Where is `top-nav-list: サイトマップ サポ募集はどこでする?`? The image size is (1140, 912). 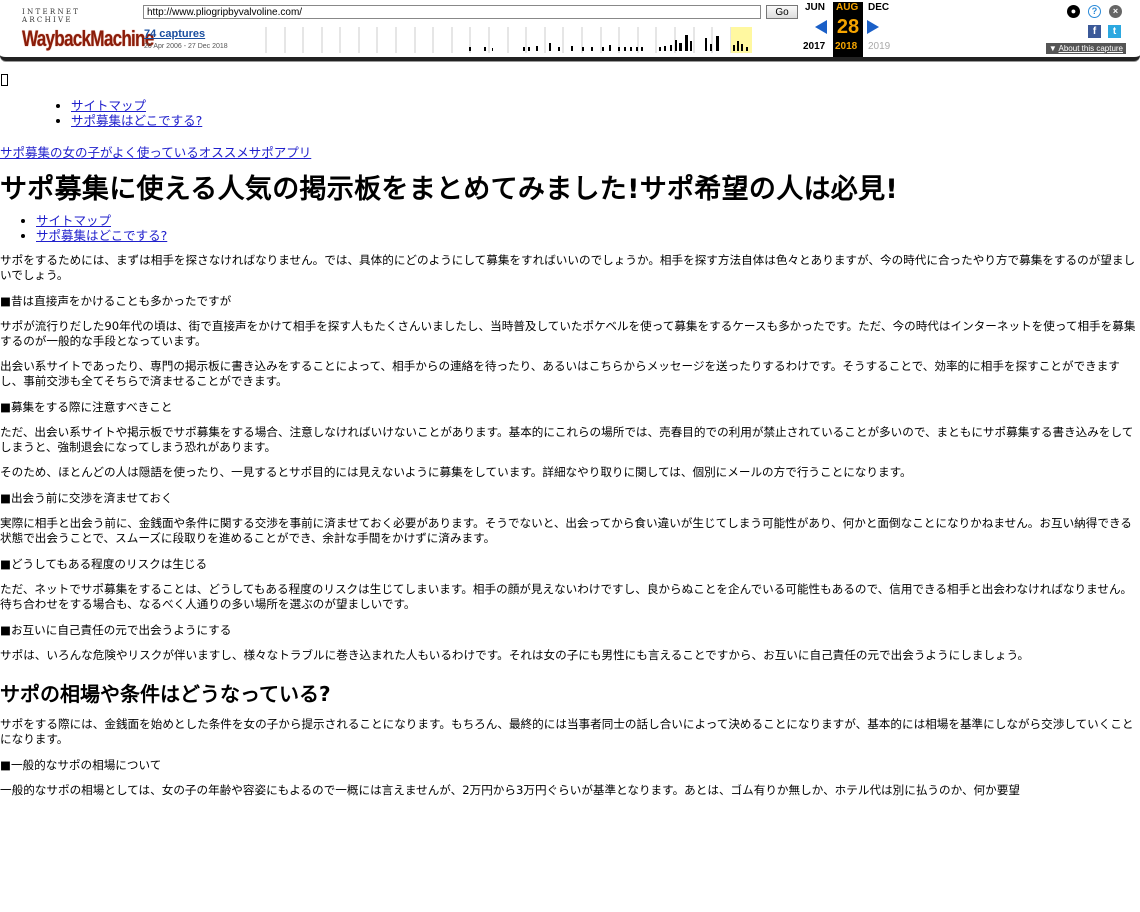
top-nav-list: サイトマップ サポ募集はどこでする? is located at coordinates (570, 113).